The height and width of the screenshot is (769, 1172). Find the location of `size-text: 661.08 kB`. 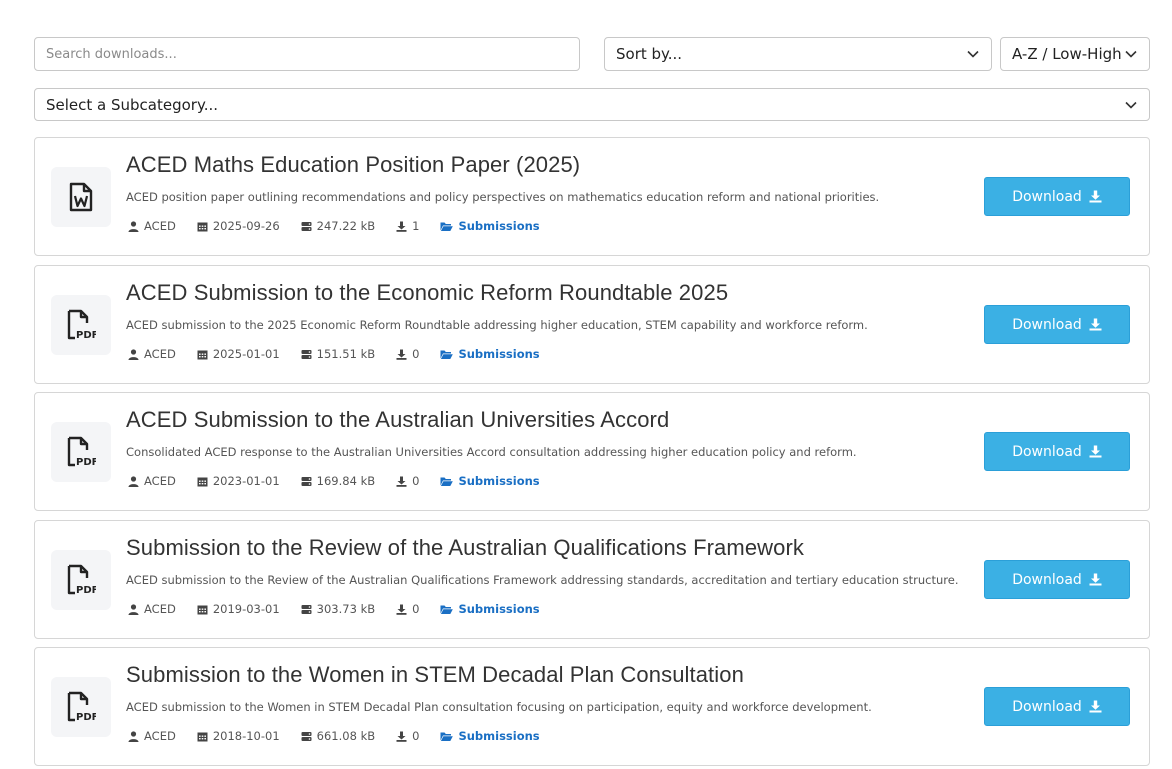

size-text: 661.08 kB is located at coordinates (346, 736).